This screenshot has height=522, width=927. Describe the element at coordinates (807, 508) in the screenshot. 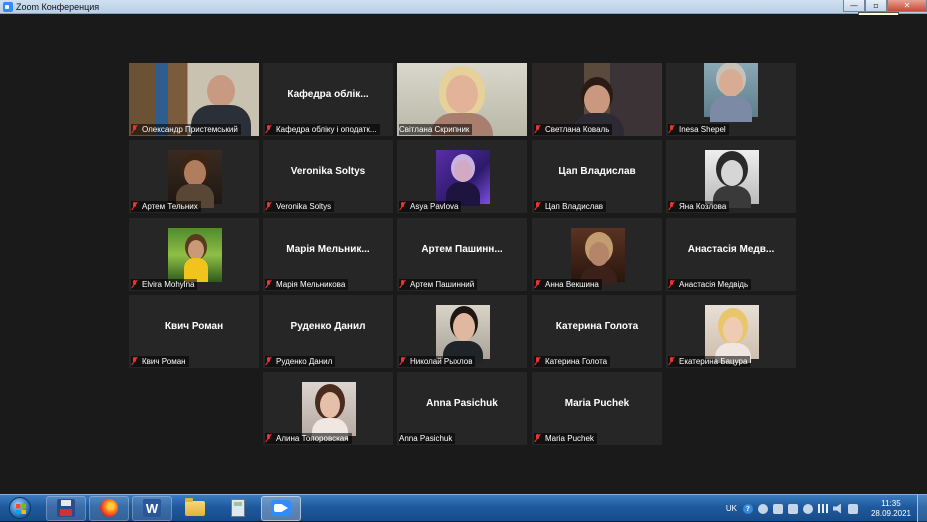

I see `tray-update-icon` at that location.